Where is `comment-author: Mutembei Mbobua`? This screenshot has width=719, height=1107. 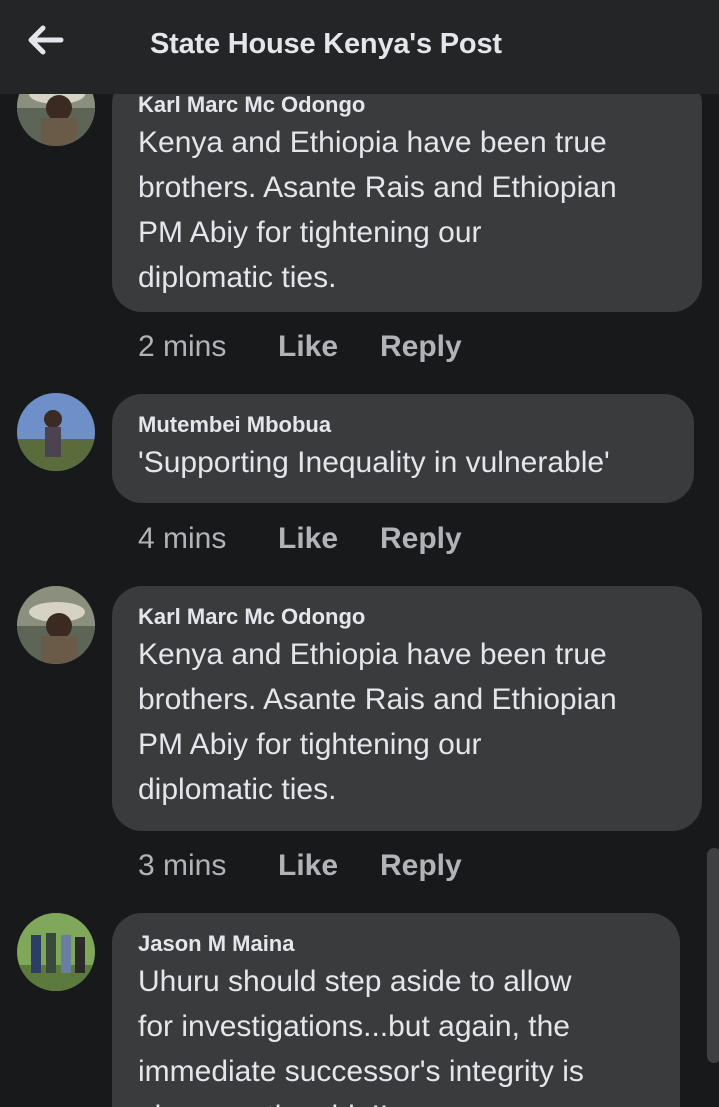 comment-author: Mutembei Mbobua is located at coordinates (403, 425).